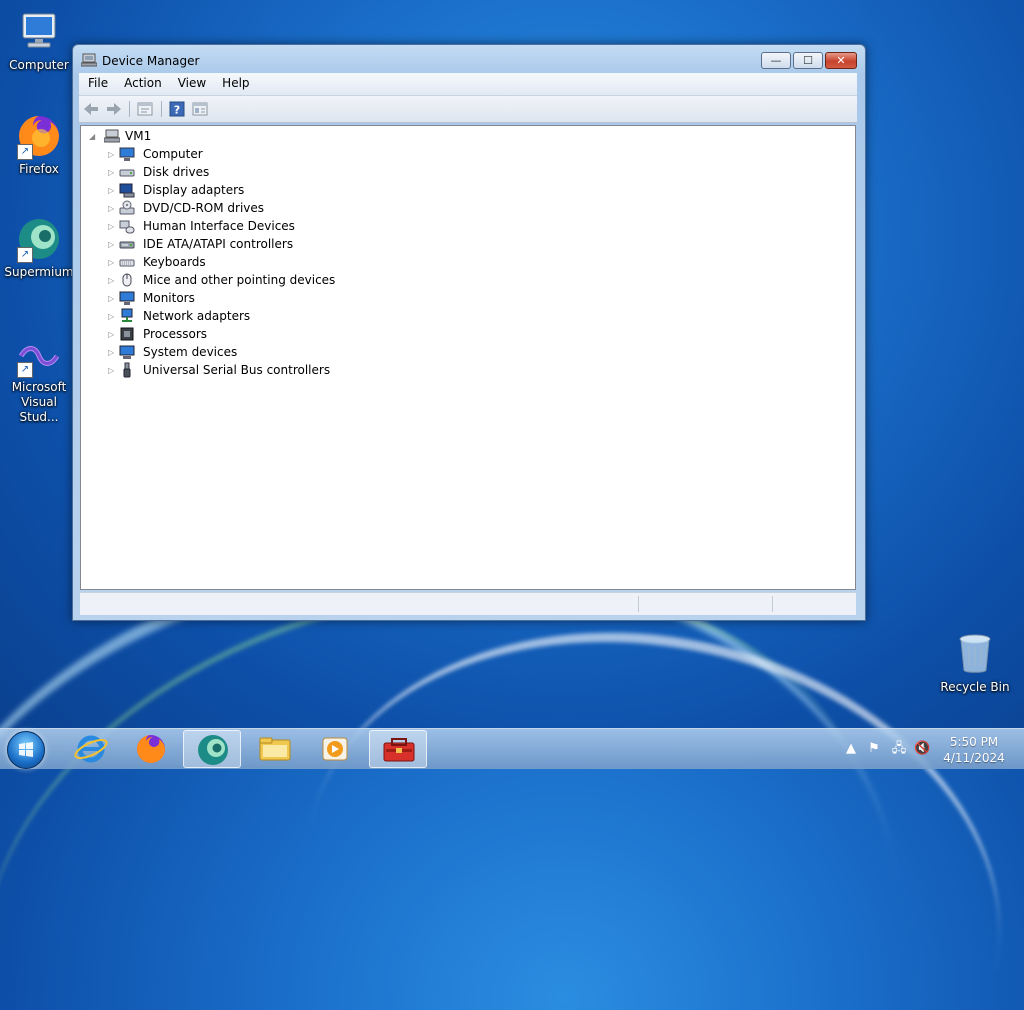  What do you see at coordinates (899, 749) in the screenshot?
I see `network-icon: 🖧` at bounding box center [899, 749].